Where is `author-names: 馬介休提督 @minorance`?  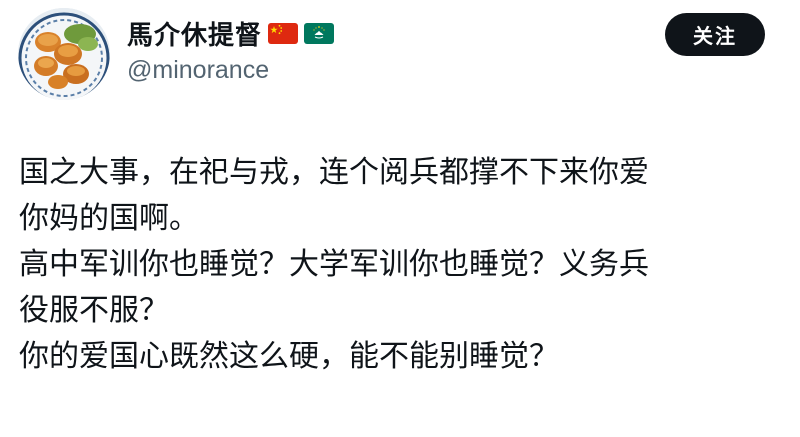
author-names: 馬介休提督 @minorance is located at coordinates (231, 49).